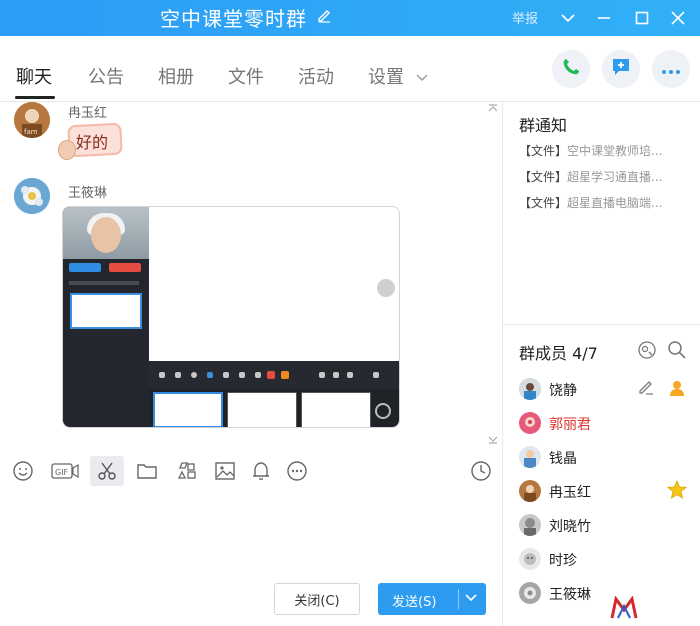  Describe the element at coordinates (246, 76) in the screenshot. I see `tab-files: 文件` at that location.